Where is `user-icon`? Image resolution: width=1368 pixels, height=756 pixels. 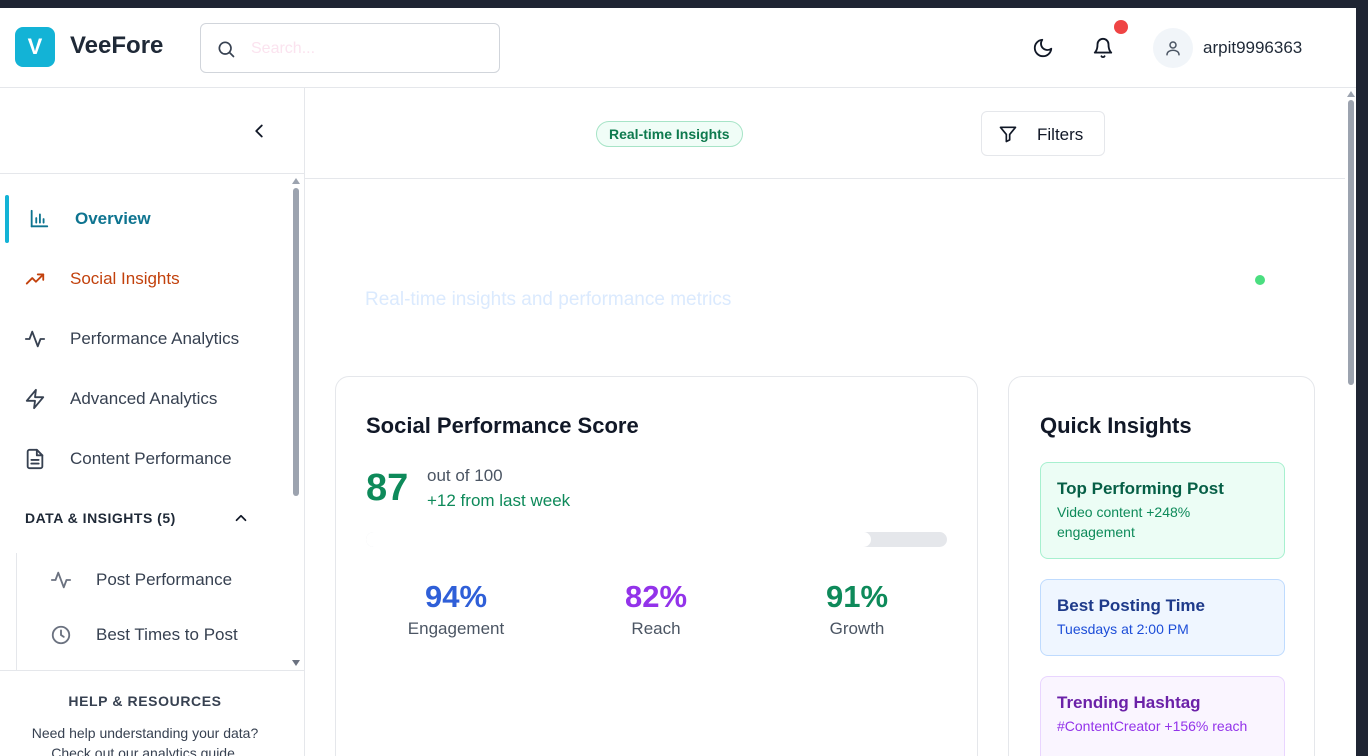
user-icon is located at coordinates (1173, 48).